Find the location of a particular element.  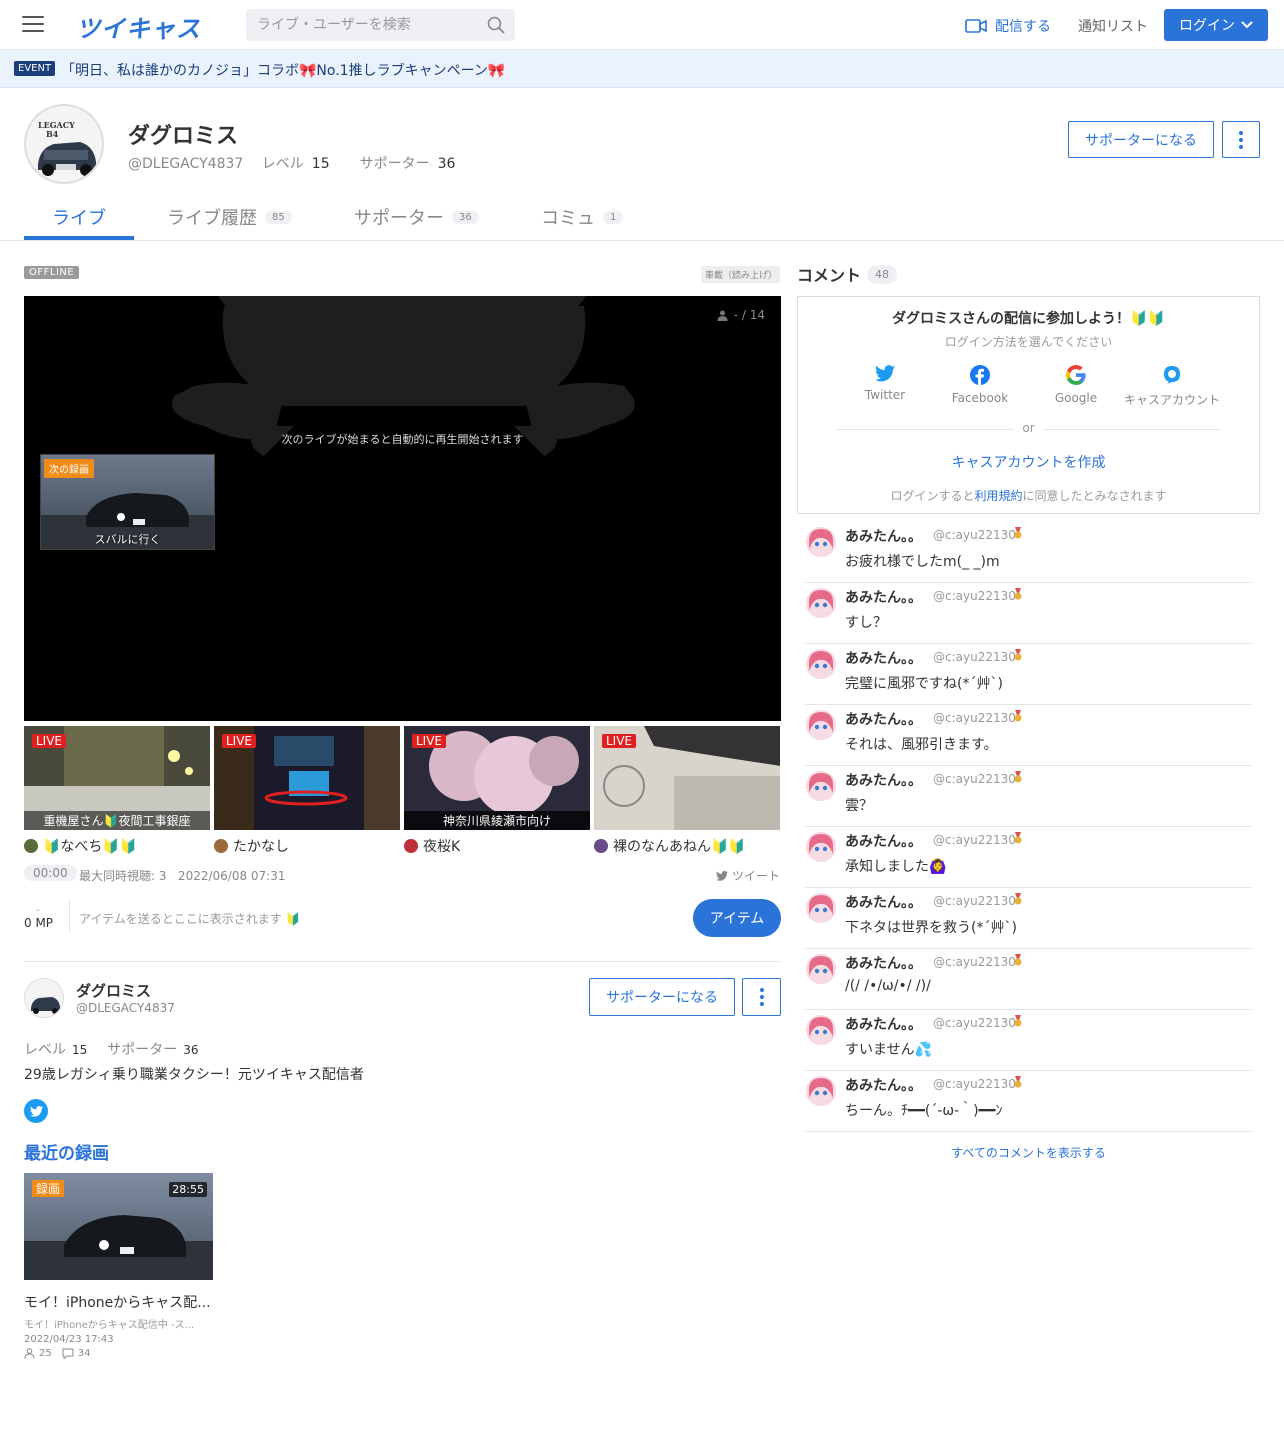

profile-avatar: LEGACY B4 is located at coordinates (64, 144).